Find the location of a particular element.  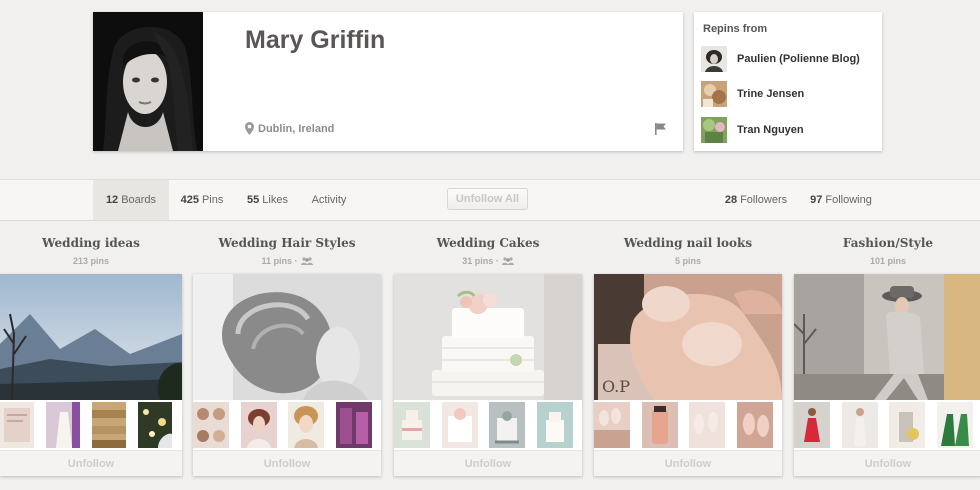

flag-icon is located at coordinates (661, 129).